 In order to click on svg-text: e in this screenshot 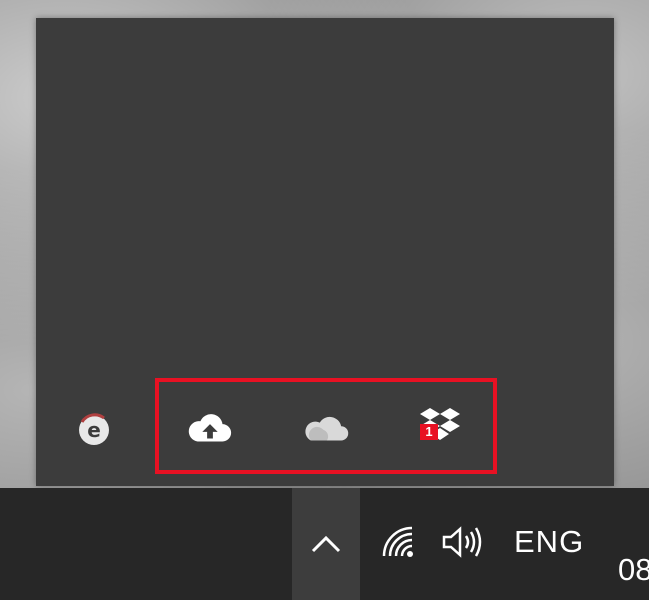, I will do `click(94, 430)`.